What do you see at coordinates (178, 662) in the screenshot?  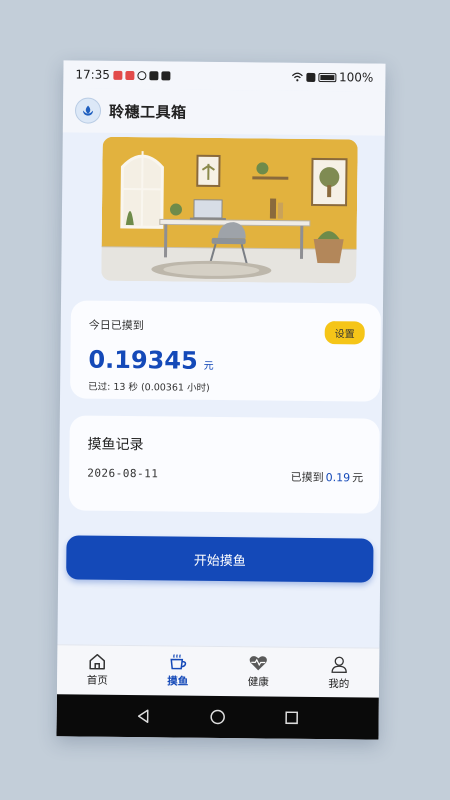 I see `coffee-cup-icon` at bounding box center [178, 662].